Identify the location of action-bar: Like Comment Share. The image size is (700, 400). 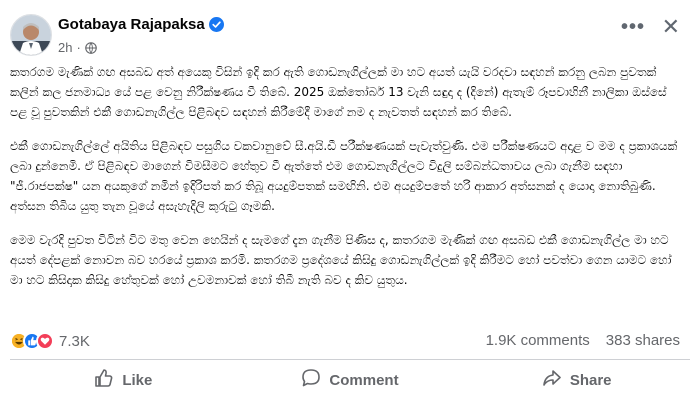
(350, 380).